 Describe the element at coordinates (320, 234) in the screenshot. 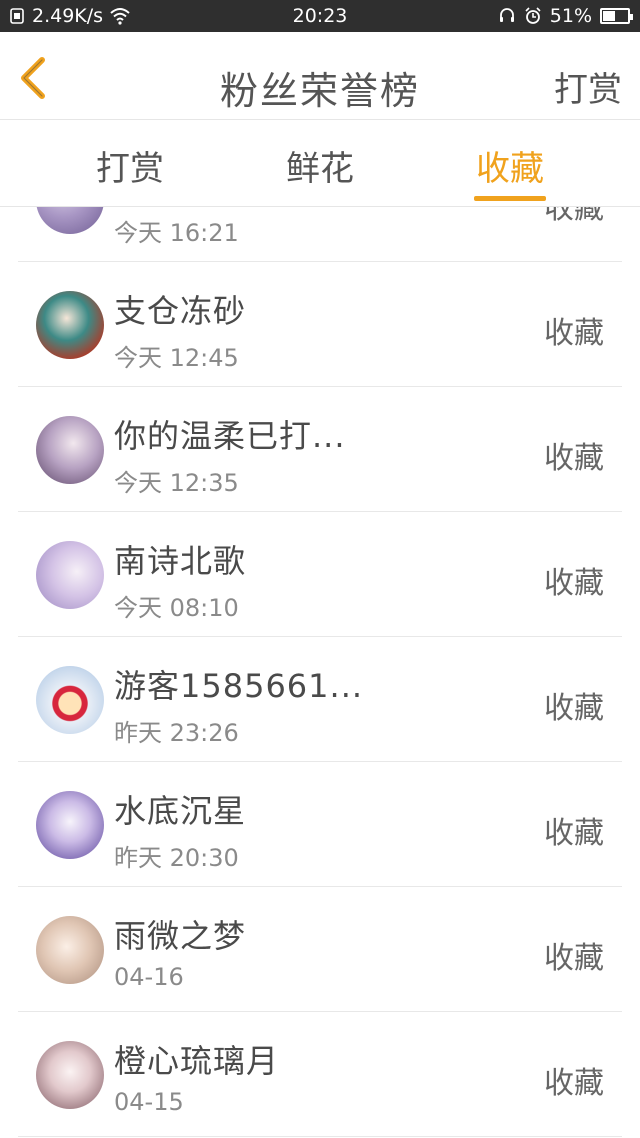

I see `list-item: 今天 16:21 收藏` at that location.